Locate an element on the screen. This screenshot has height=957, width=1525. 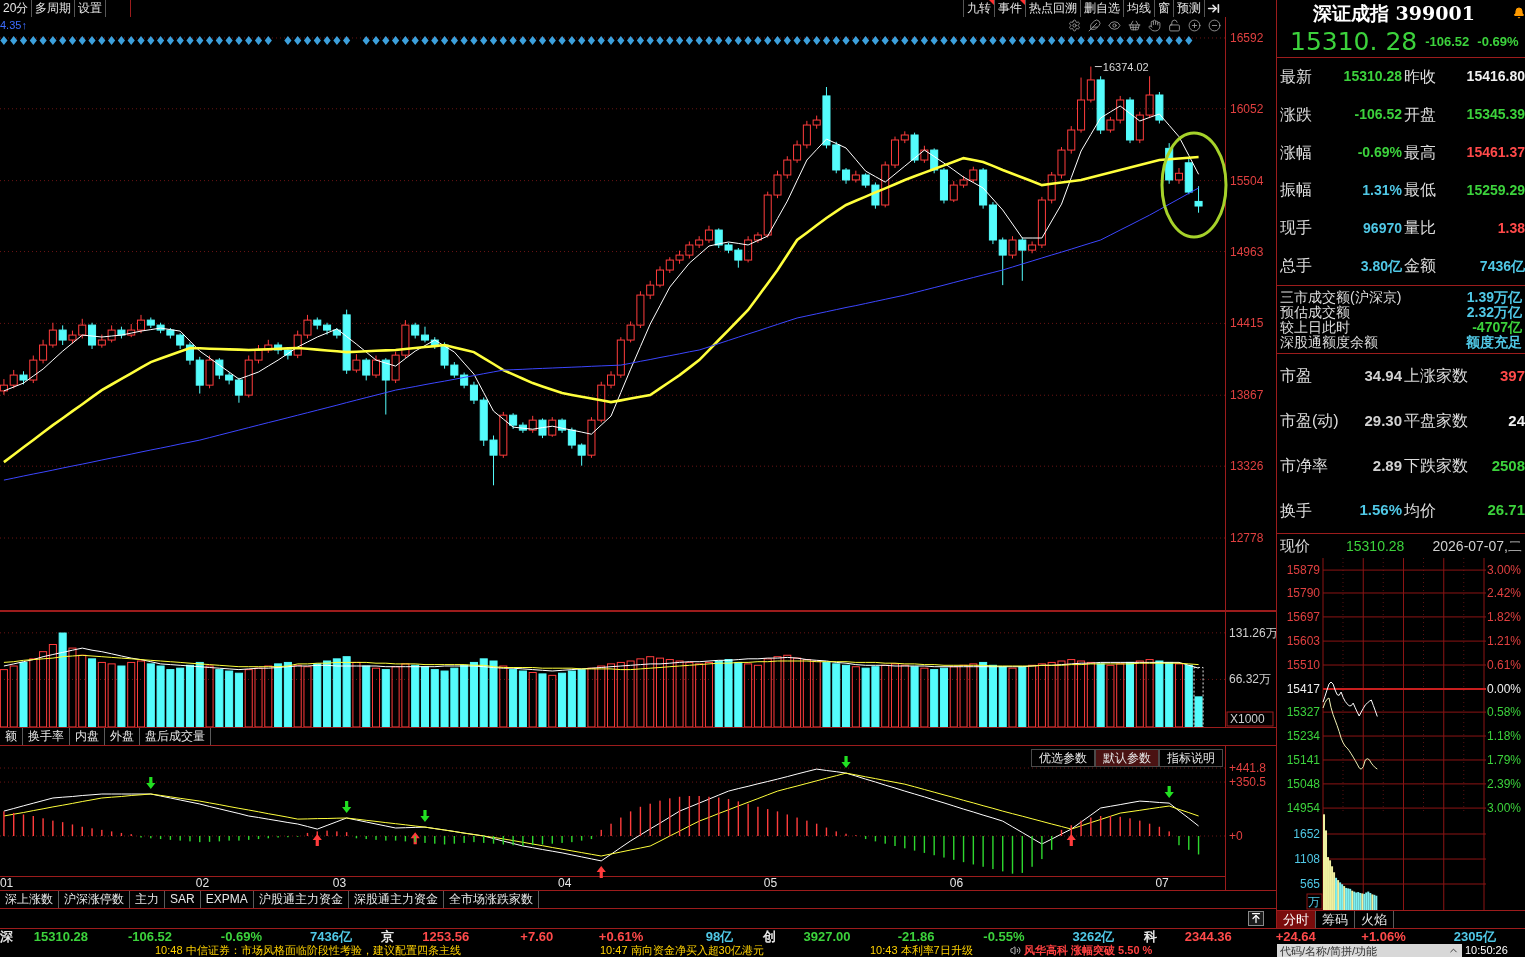
indicator-tab: 换手率 is located at coordinates (46, 736).